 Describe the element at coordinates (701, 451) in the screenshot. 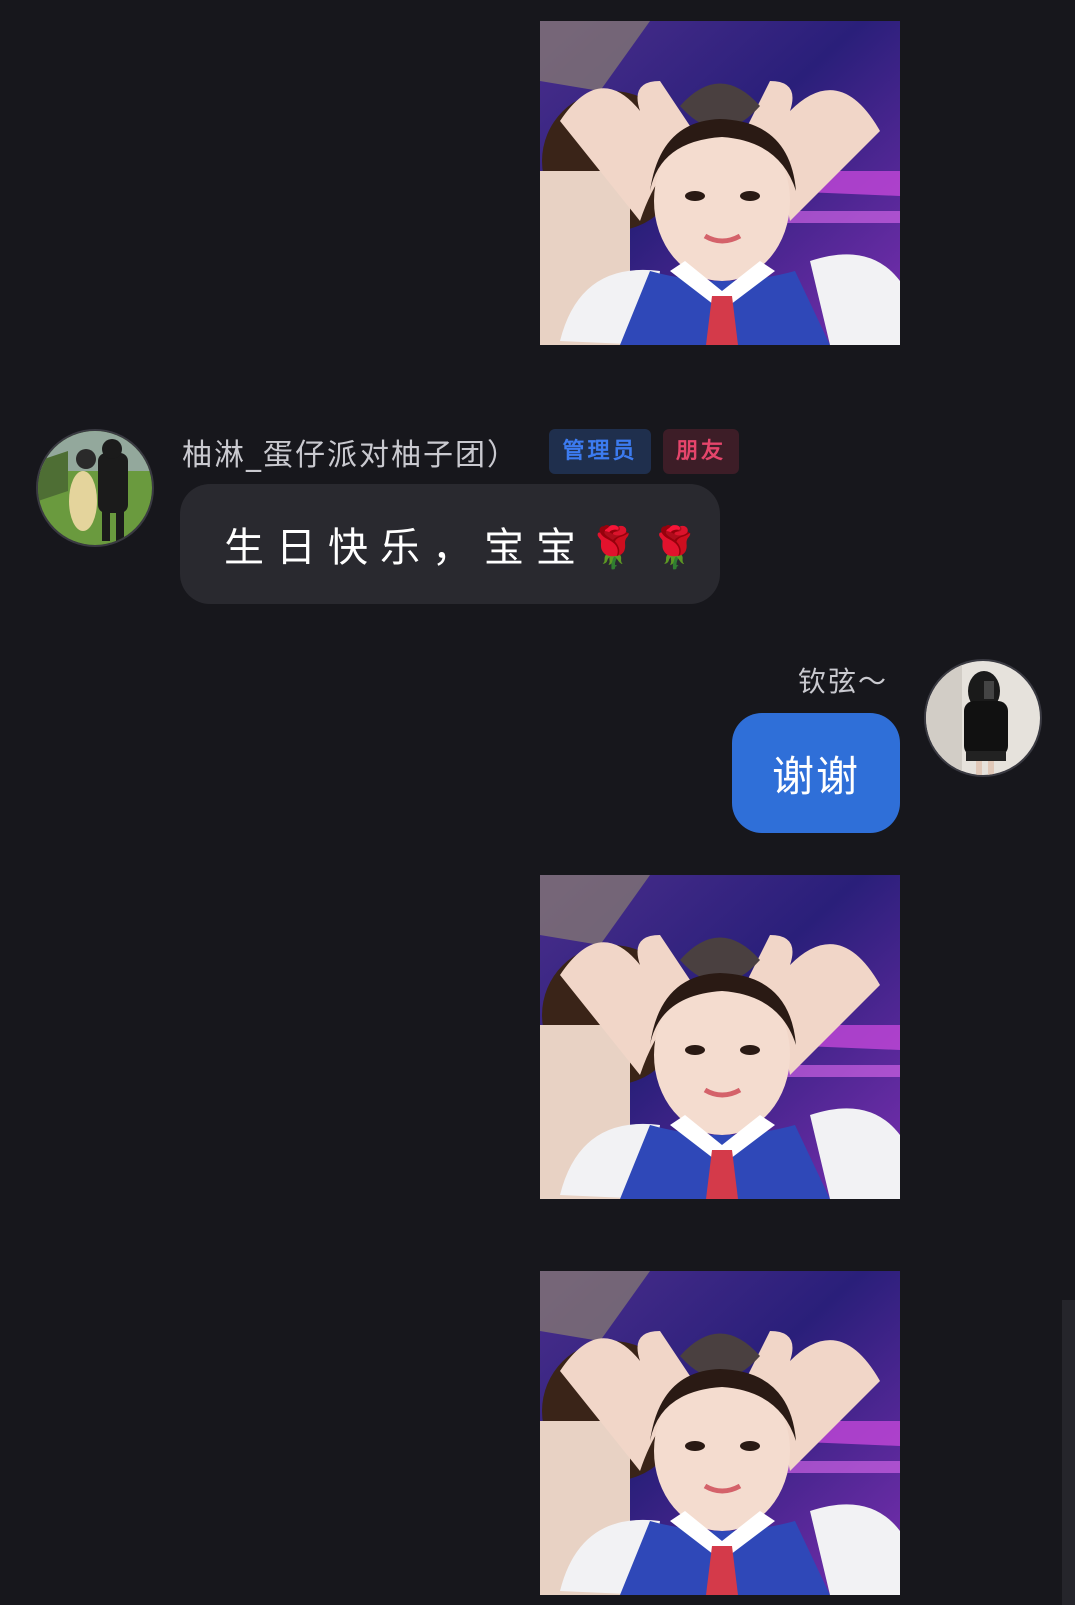

I see `friend-badge: 朋友` at that location.